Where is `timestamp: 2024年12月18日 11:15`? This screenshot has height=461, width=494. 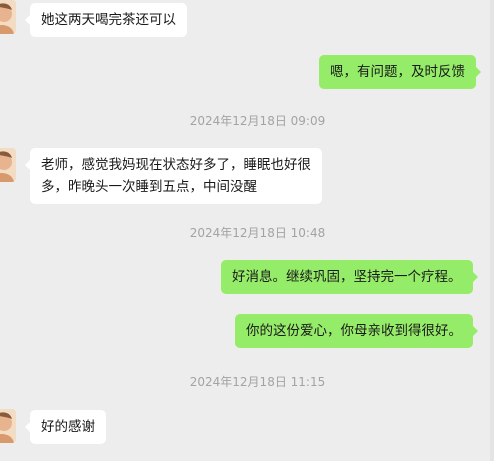
timestamp: 2024年12月18日 11:15 is located at coordinates (257, 382).